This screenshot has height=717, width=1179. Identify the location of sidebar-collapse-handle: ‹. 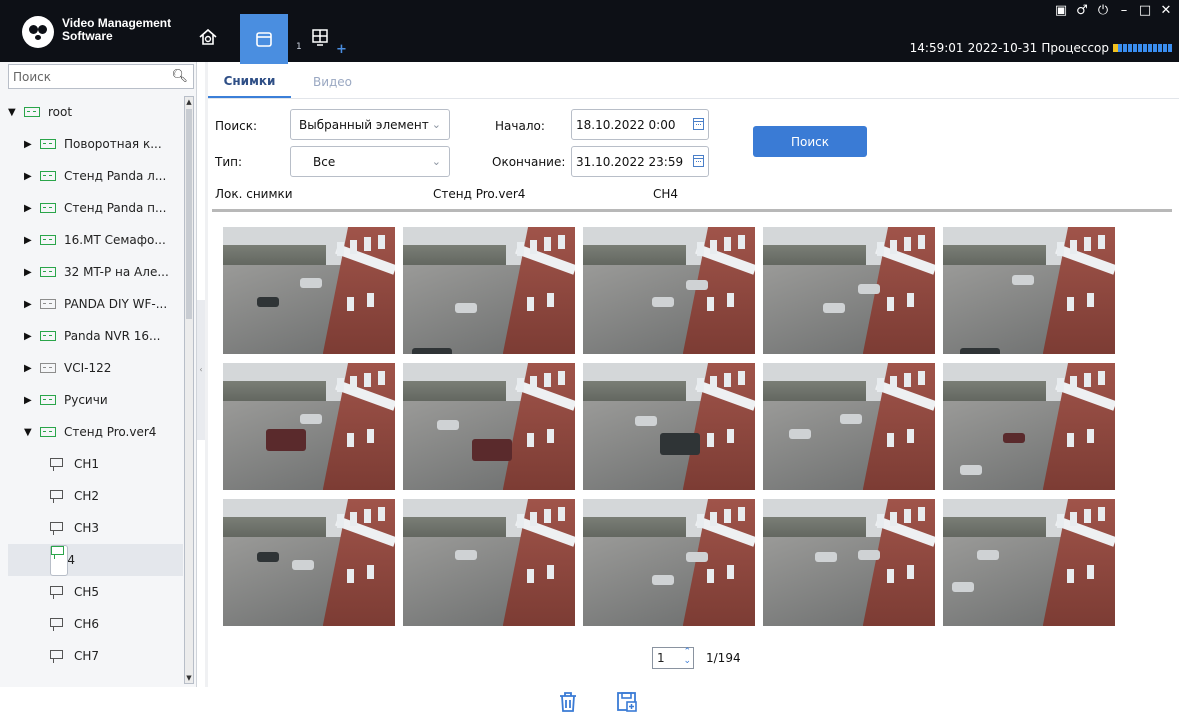
(201, 370).